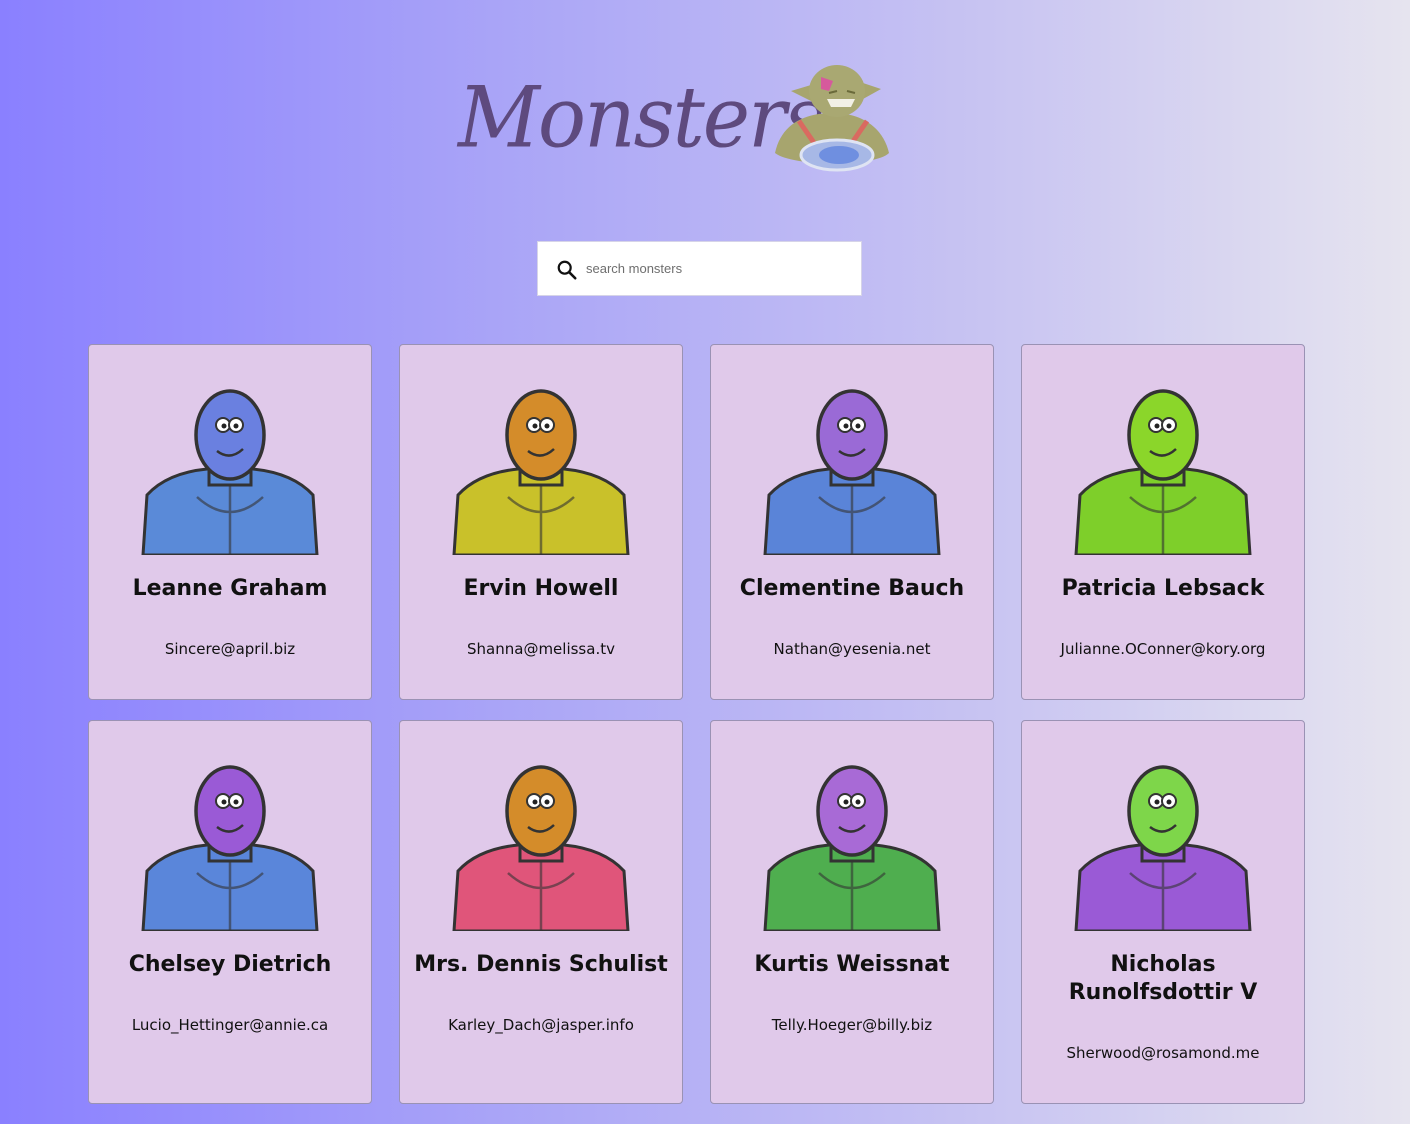  What do you see at coordinates (230, 588) in the screenshot?
I see `monster-name: Leanne Graham` at bounding box center [230, 588].